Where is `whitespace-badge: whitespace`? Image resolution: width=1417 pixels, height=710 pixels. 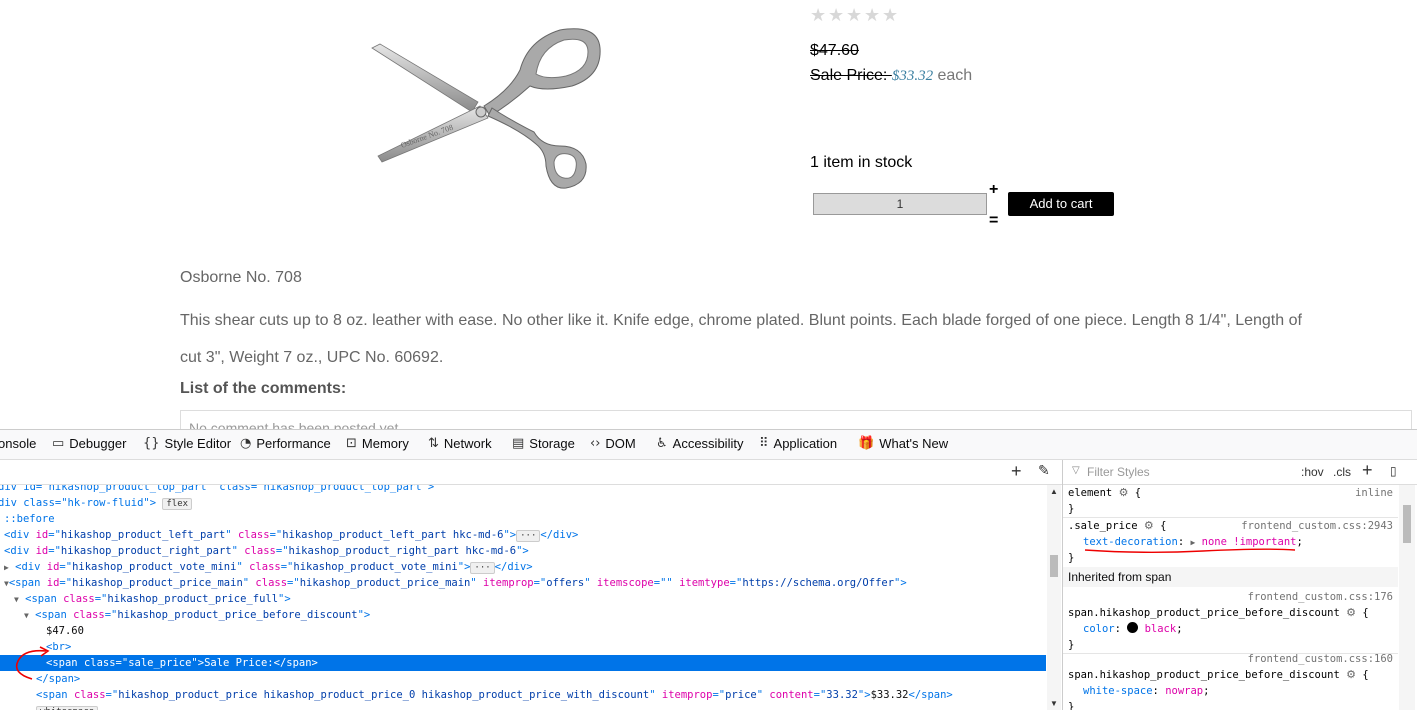 whitespace-badge: whitespace is located at coordinates (67, 708).